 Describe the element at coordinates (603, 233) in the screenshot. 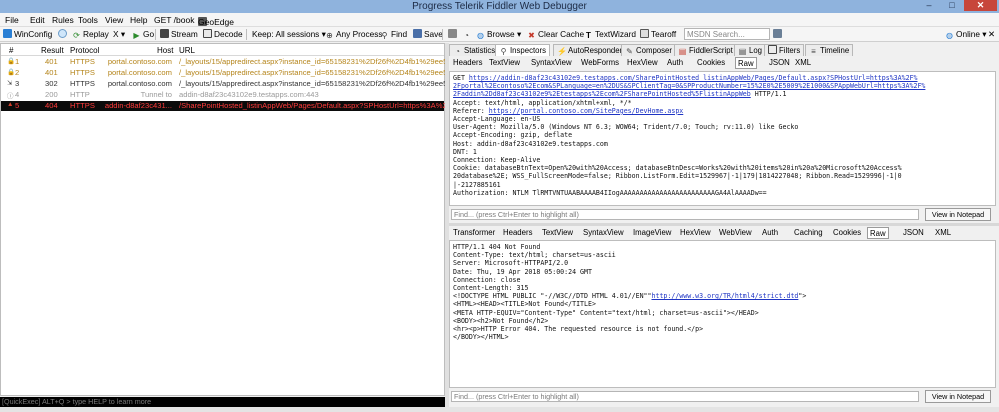

I see `resp-tab-syntaxview: SyntaxView` at that location.